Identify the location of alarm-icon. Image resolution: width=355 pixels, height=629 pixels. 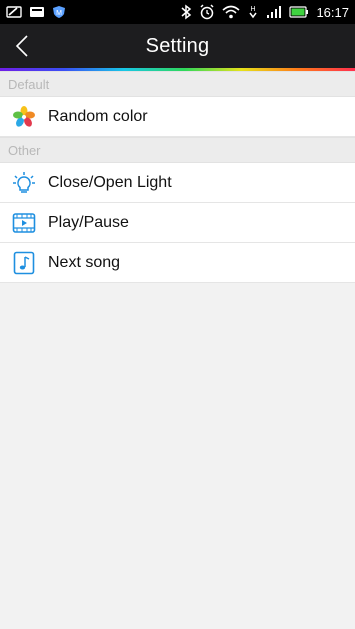
(207, 12).